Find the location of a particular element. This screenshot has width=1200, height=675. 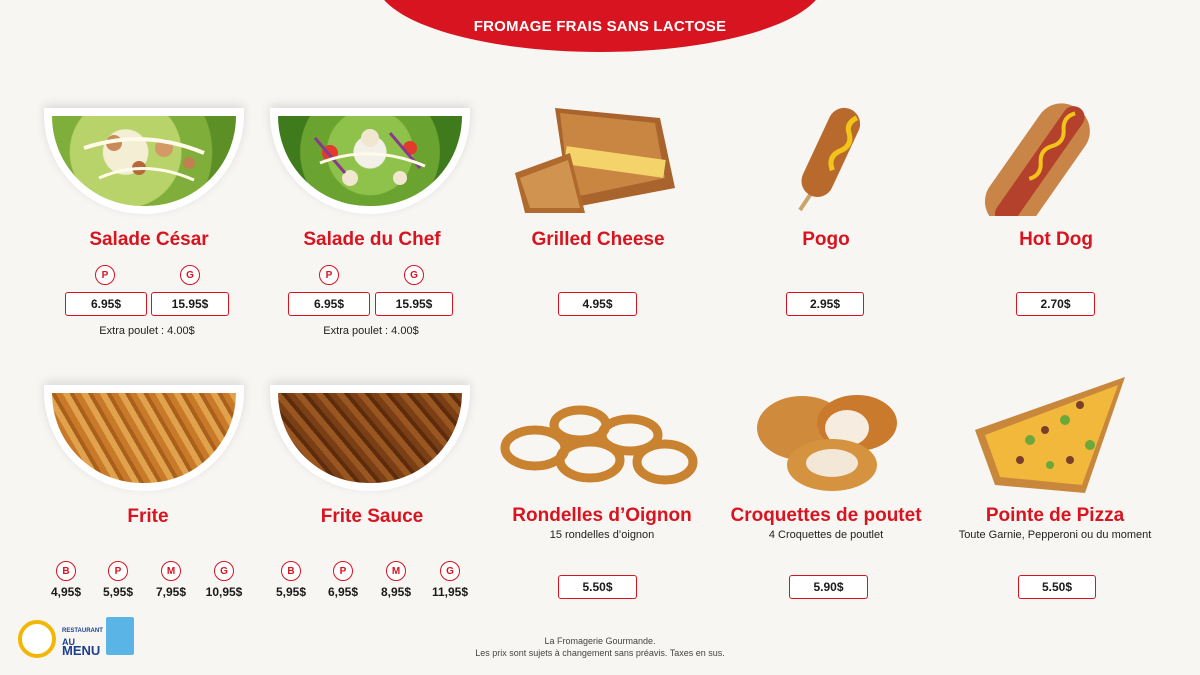

price-box: 4.95$ is located at coordinates (597, 304).